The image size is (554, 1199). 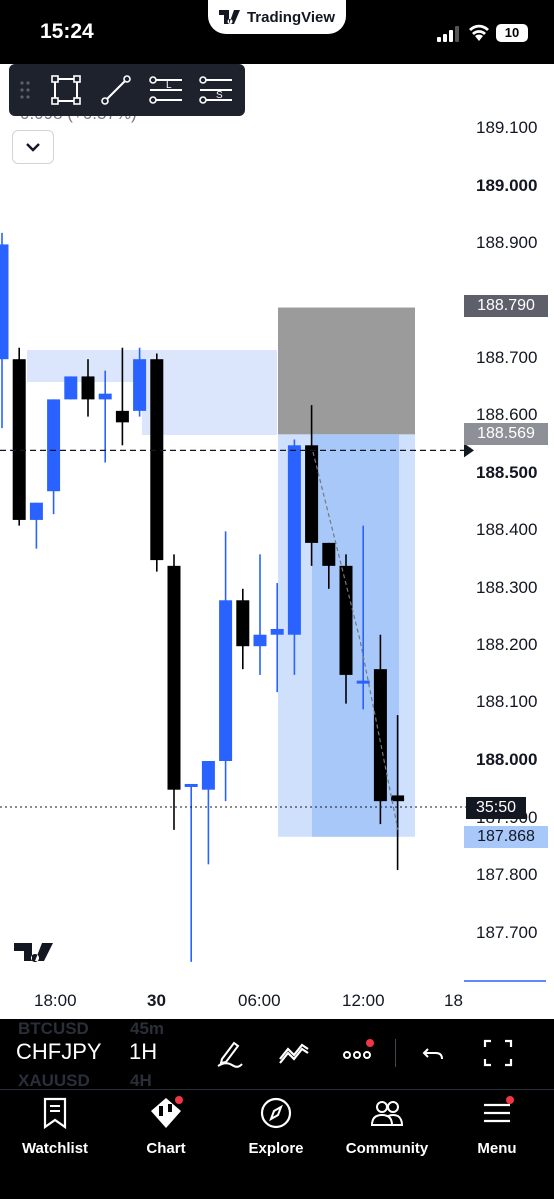 What do you see at coordinates (506, 434) in the screenshot?
I see `entry-price-tag: 188.569` at bounding box center [506, 434].